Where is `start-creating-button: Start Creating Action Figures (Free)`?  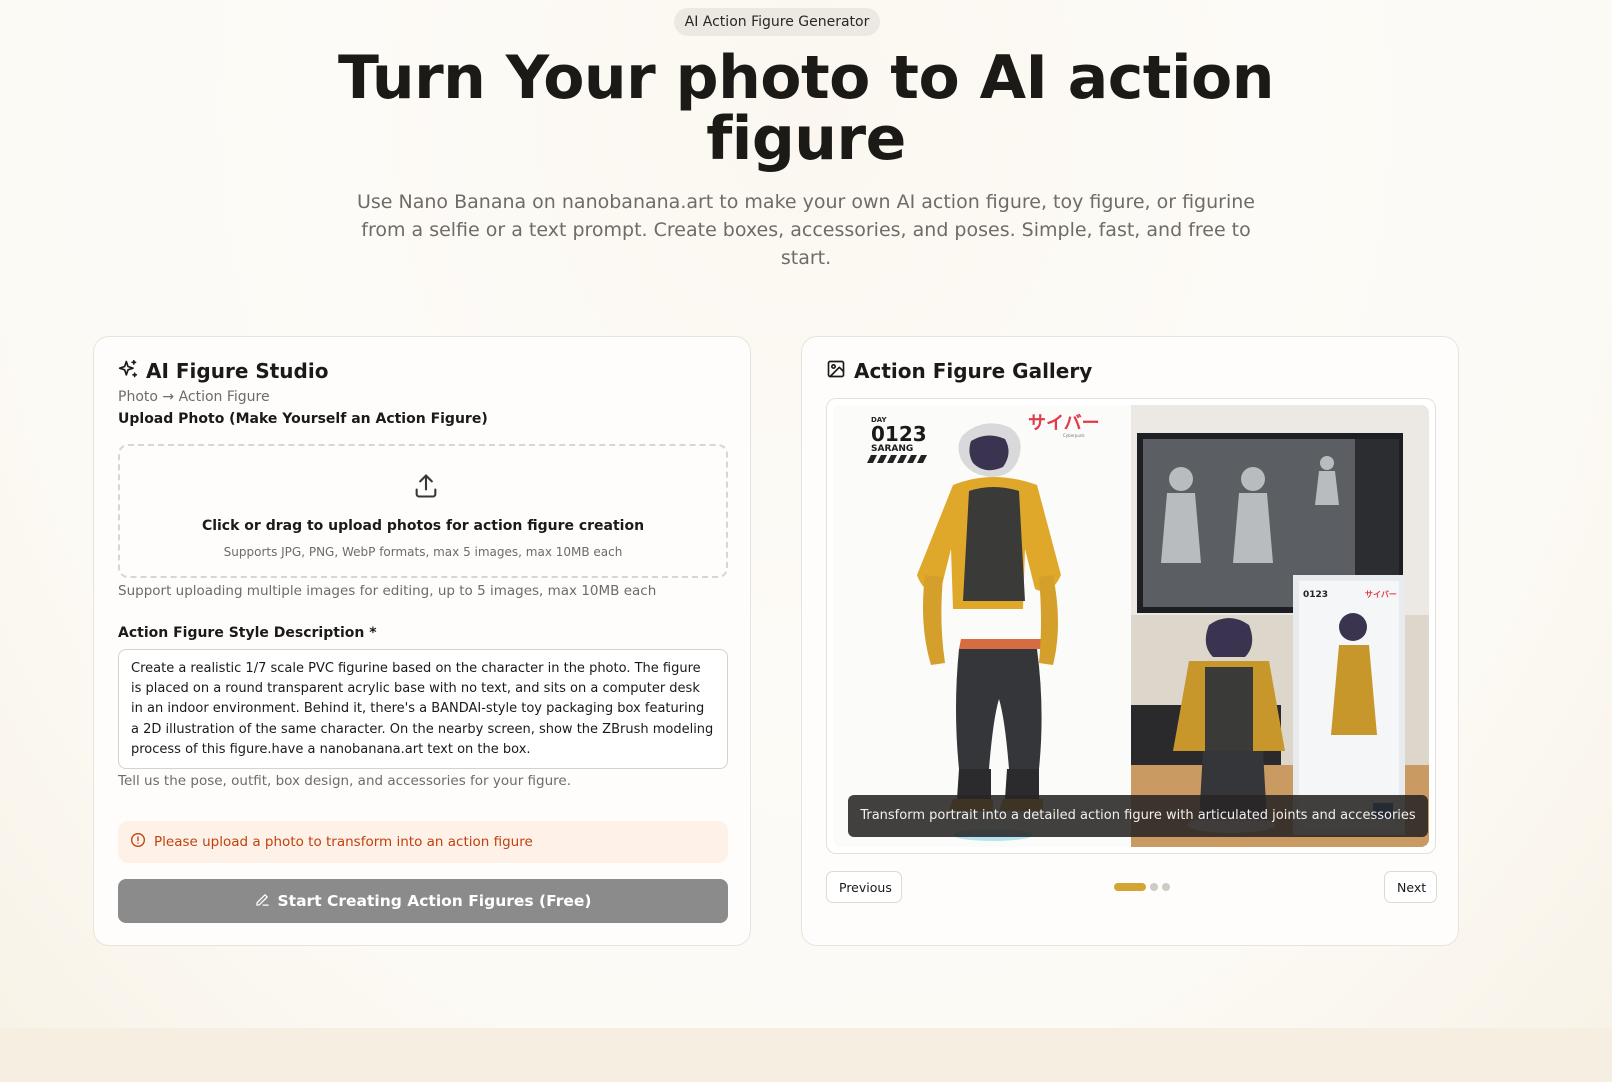 start-creating-button: Start Creating Action Figures (Free) is located at coordinates (423, 901).